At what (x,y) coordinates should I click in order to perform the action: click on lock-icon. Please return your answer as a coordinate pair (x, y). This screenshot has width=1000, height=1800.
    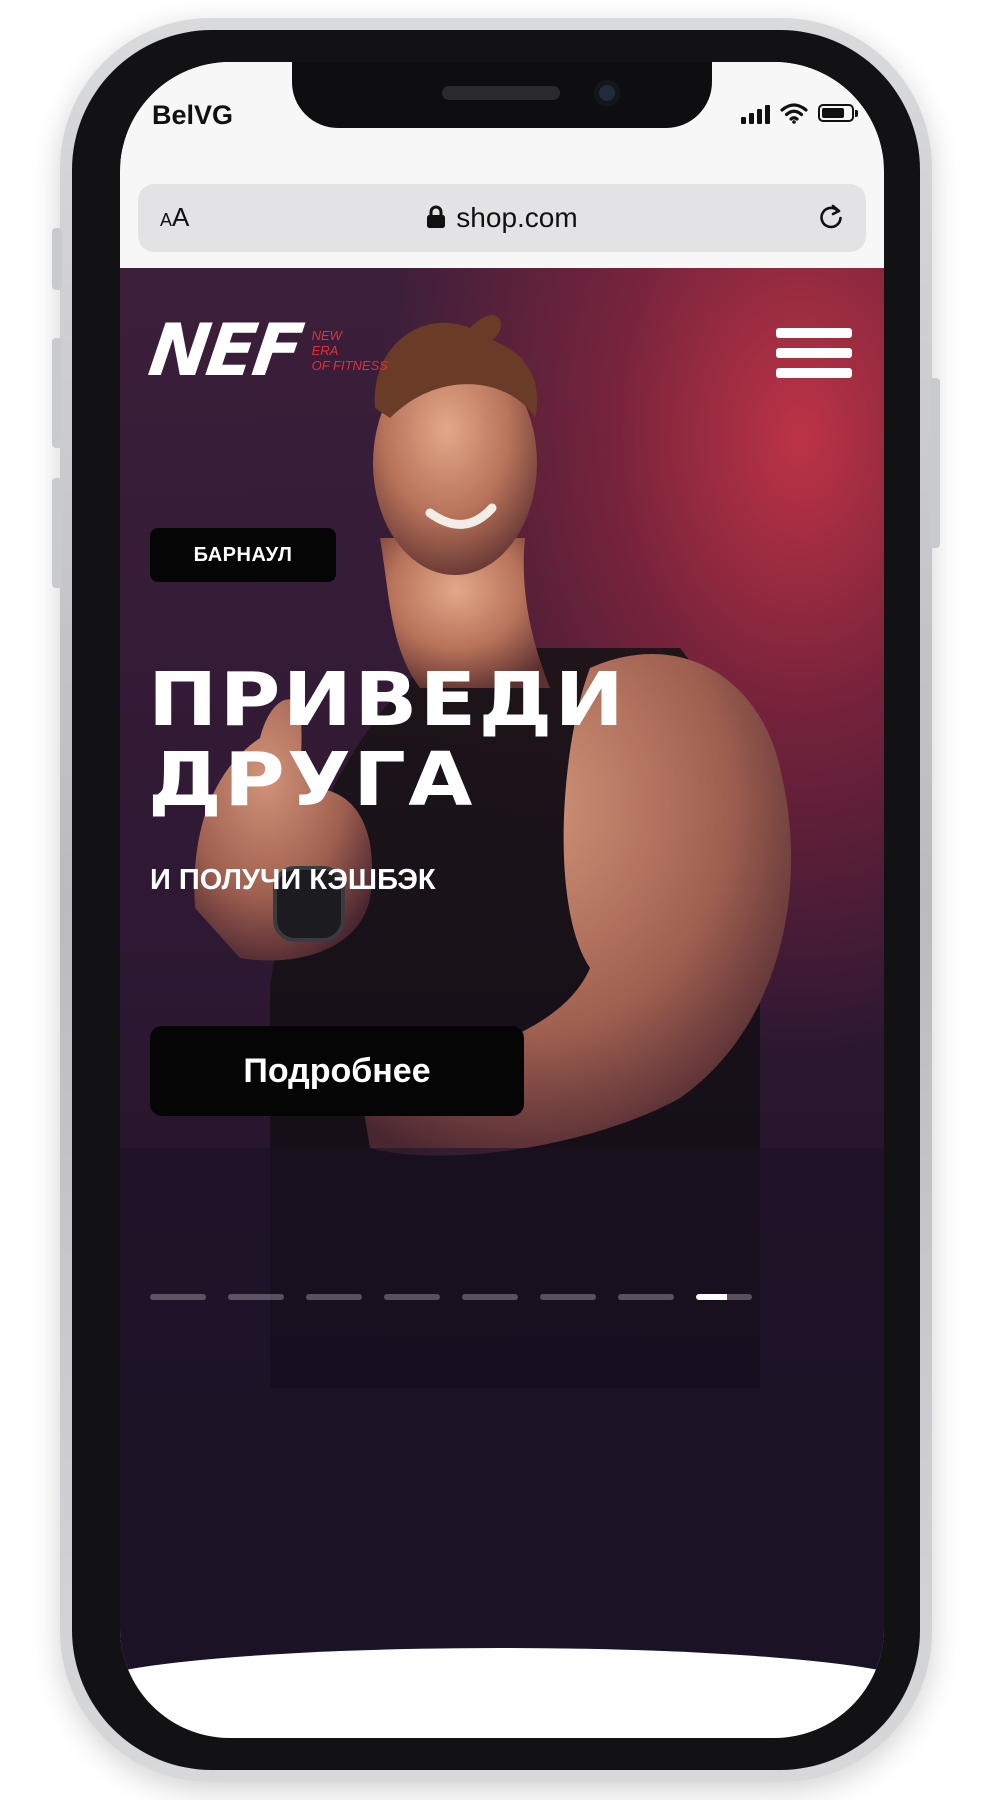
    Looking at the image, I should click on (436, 216).